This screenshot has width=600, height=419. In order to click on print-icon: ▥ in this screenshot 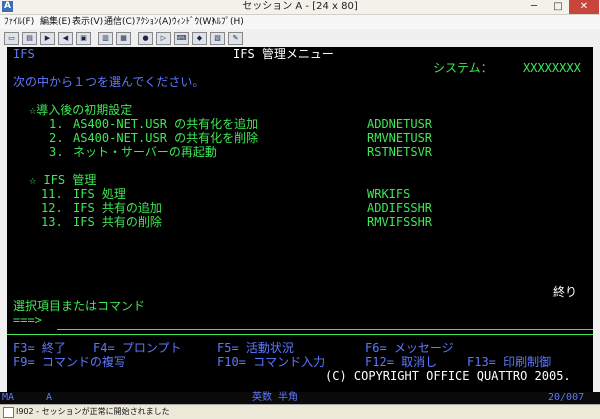, I will do `click(105, 38)`.